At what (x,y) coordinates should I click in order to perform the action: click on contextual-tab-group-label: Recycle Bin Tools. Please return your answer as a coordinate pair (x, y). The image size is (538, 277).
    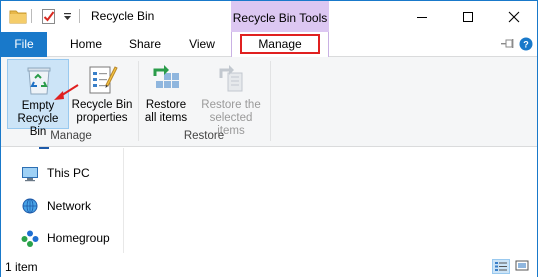
    Looking at the image, I should click on (280, 18).